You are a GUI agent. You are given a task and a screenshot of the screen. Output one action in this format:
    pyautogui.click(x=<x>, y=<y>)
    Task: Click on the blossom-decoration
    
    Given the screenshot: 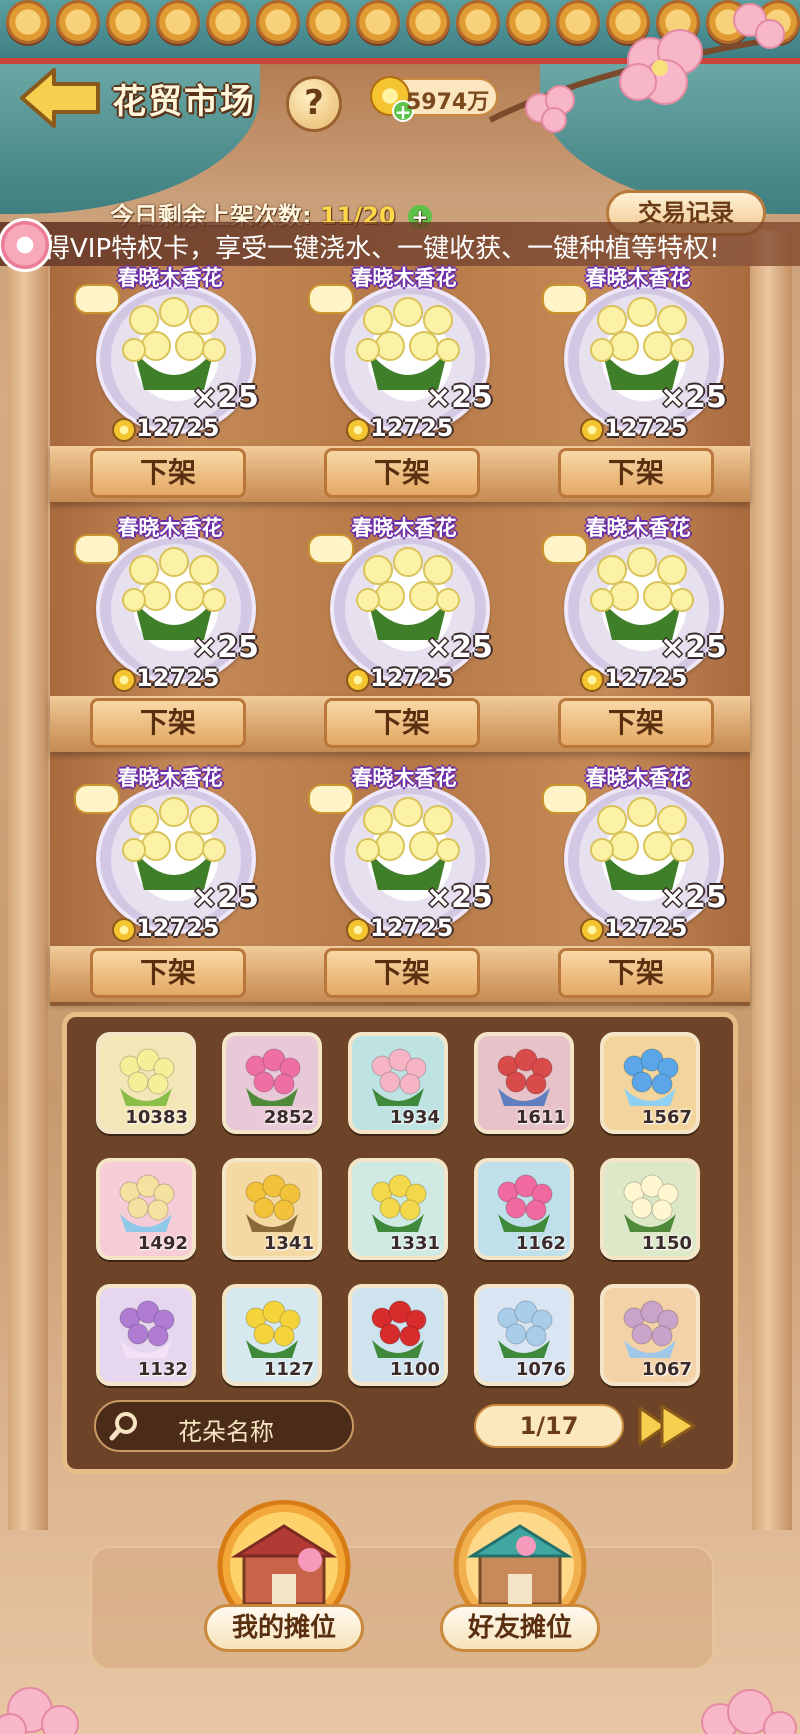 What is the action you would take?
    pyautogui.click(x=636, y=68)
    